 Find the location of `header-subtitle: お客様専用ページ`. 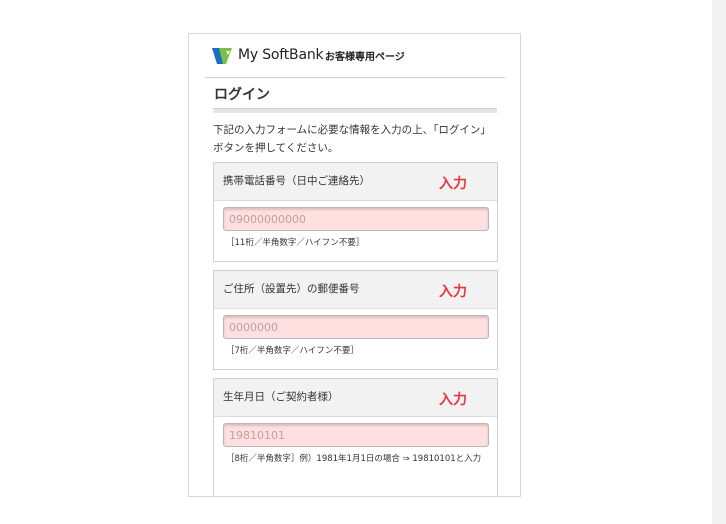

header-subtitle: お客様専用ページ is located at coordinates (365, 57).